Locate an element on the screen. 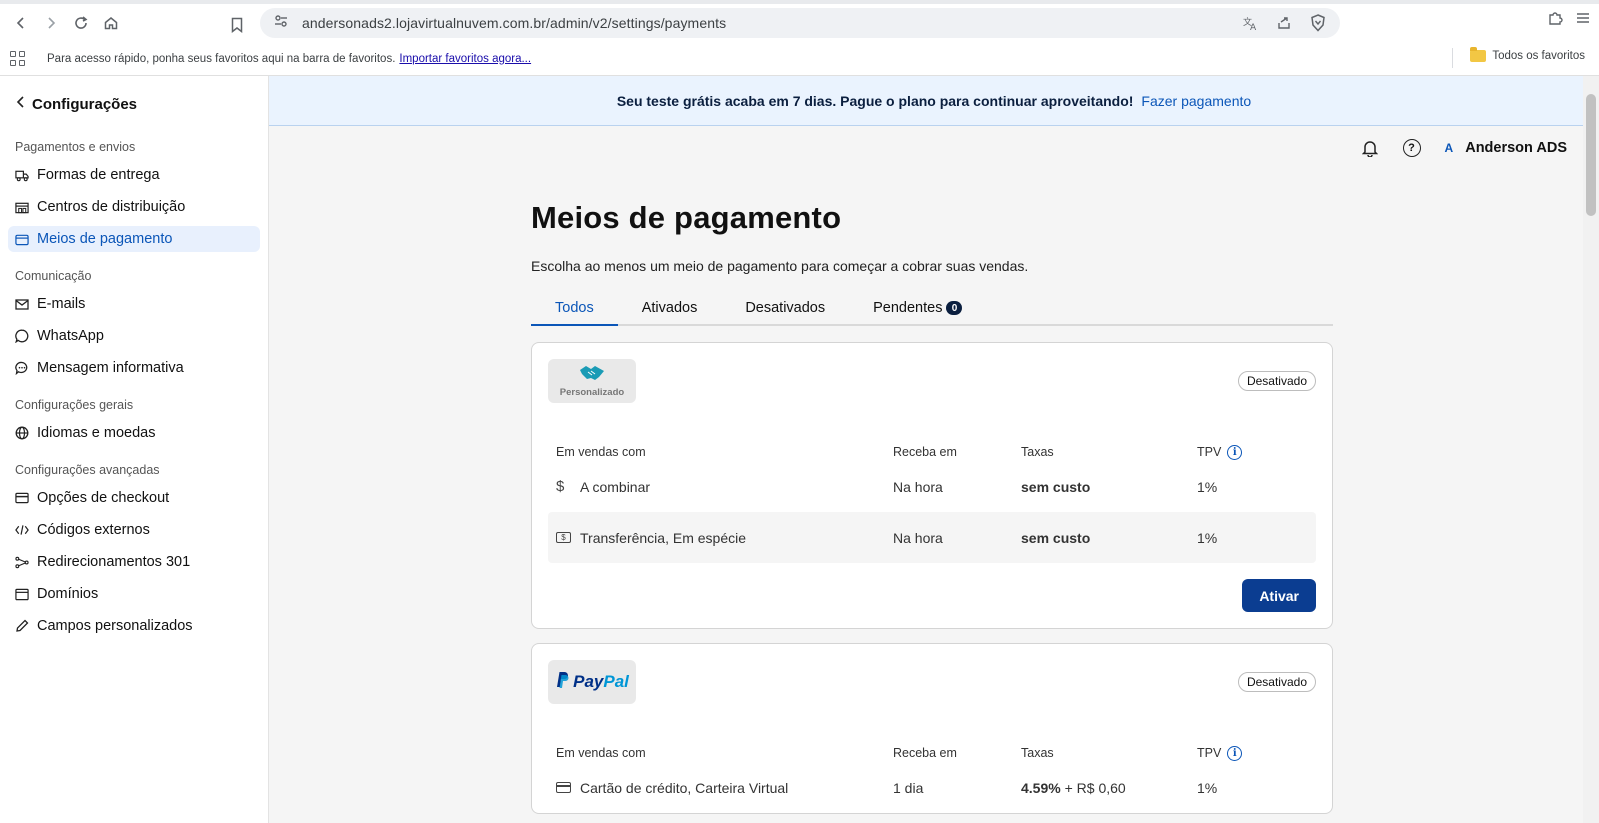 The image size is (1599, 823). sidebar-item-distribution-centers: Centros de distribuição is located at coordinates (134, 207).